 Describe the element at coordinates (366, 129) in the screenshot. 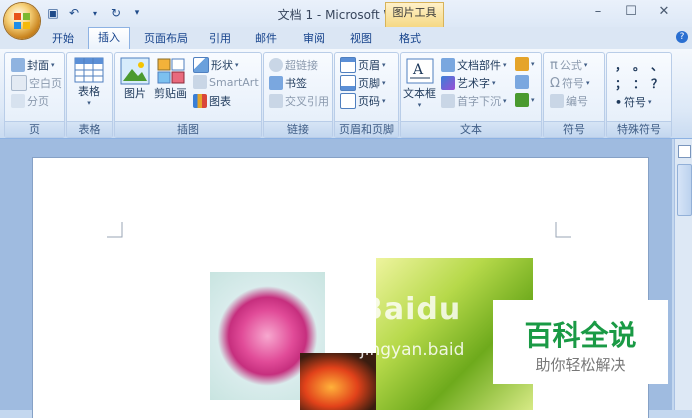

I see `group-header-footer-label: 页眉和页脚` at that location.